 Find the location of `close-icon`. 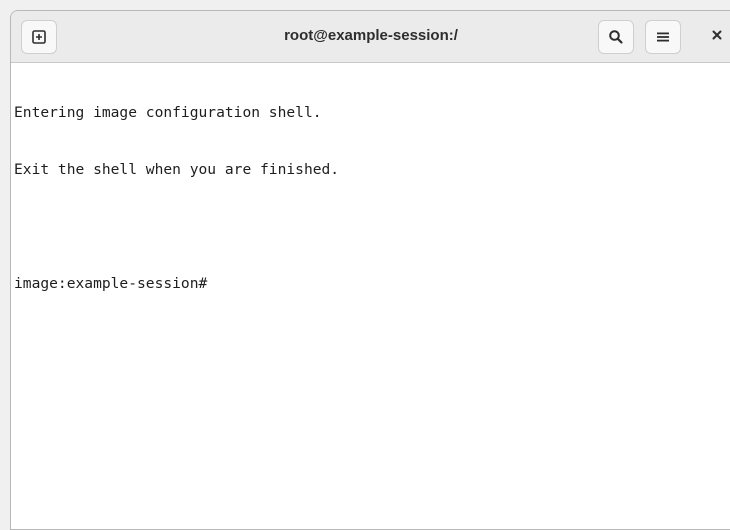

close-icon is located at coordinates (717, 37).